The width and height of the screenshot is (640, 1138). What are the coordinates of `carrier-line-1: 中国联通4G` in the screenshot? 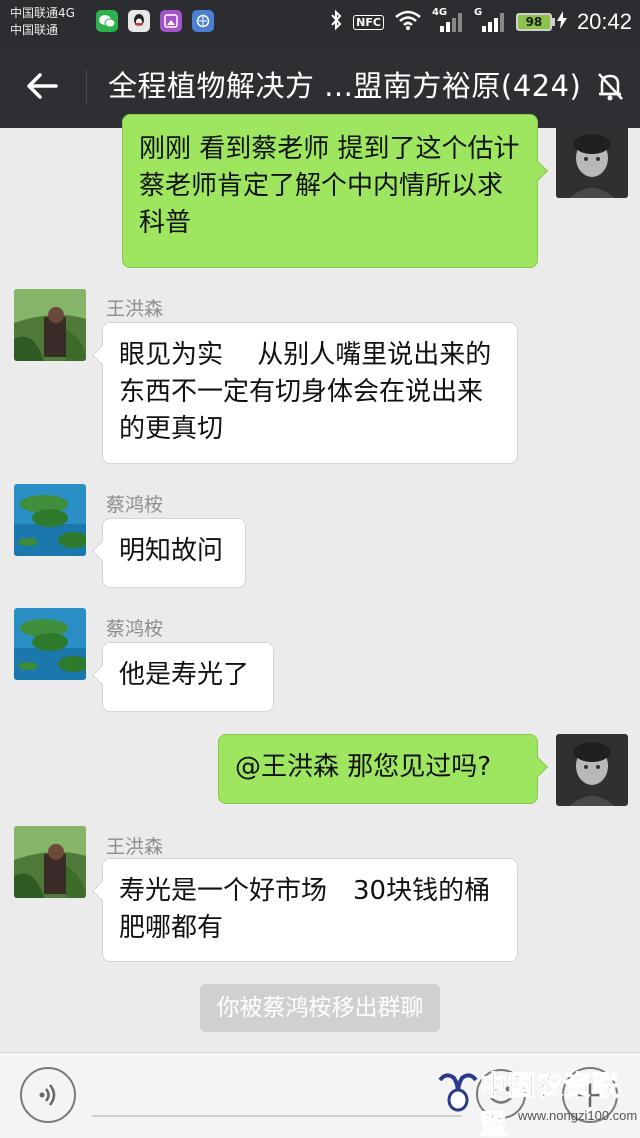 It's located at (42, 13).